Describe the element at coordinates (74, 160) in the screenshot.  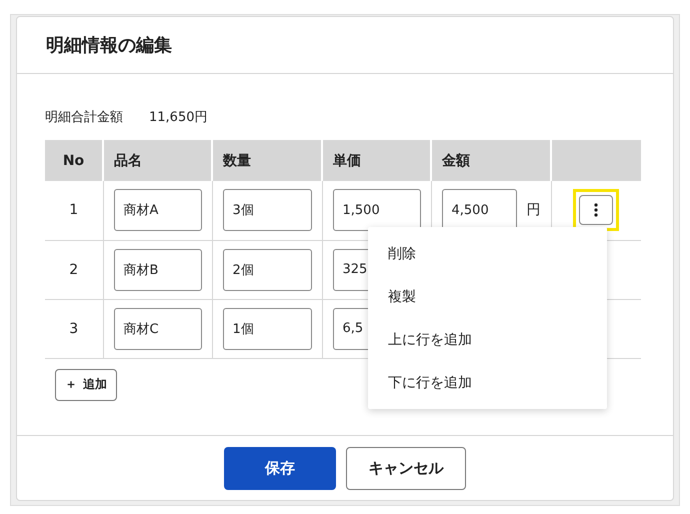
I see `column-header: No` at that location.